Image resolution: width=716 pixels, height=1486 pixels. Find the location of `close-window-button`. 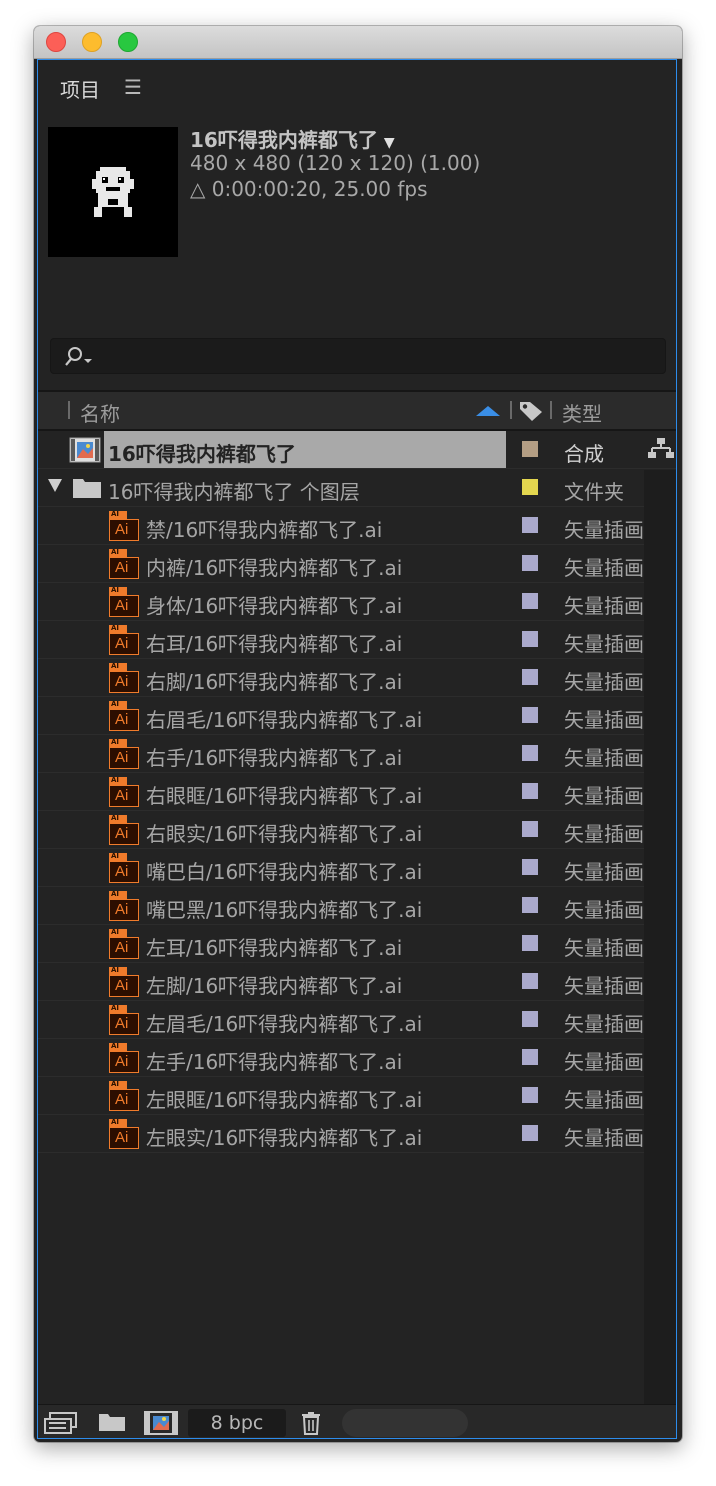

close-window-button is located at coordinates (56, 42).